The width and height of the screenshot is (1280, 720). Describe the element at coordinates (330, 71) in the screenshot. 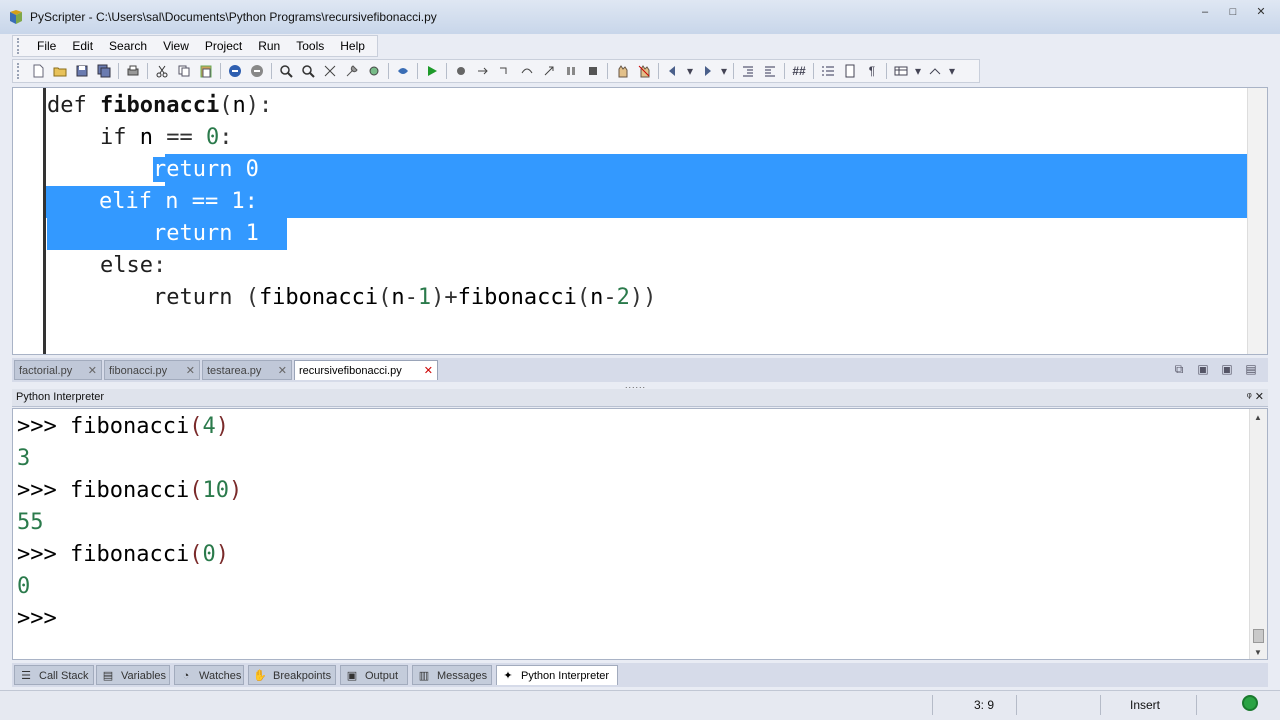

I see `replace-icon` at that location.